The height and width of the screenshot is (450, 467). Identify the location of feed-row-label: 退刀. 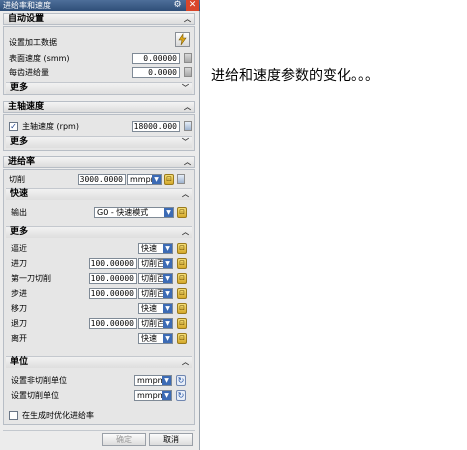
(19, 323).